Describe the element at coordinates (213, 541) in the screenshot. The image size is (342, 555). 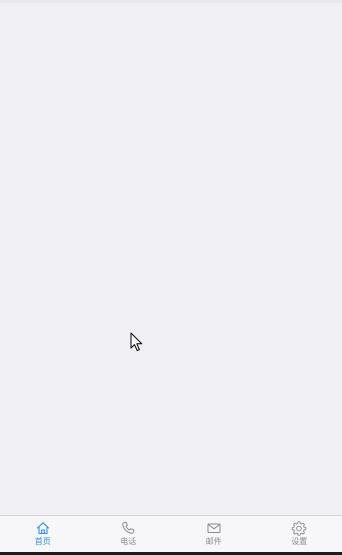
I see `tab-mail-label: 邮件` at that location.